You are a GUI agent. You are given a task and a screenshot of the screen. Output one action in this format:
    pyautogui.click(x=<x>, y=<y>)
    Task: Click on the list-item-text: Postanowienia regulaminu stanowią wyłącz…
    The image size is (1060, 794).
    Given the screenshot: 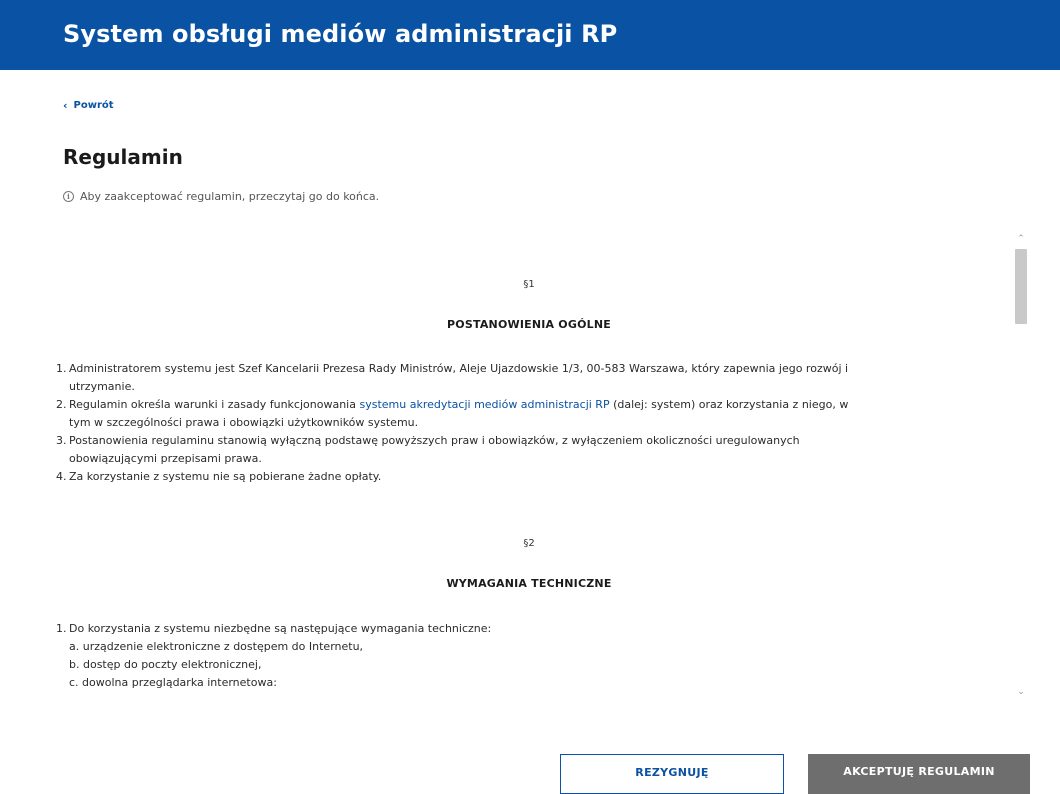 What is the action you would take?
    pyautogui.click(x=434, y=440)
    